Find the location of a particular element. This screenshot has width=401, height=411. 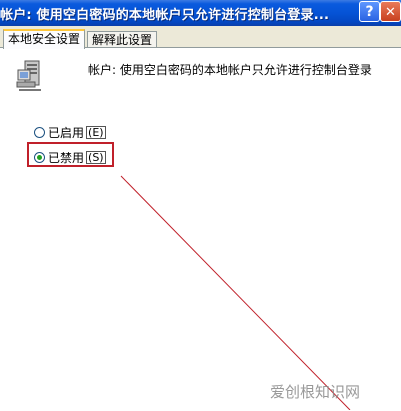

tab-local-security-setting: 本地安全设置 is located at coordinates (44, 39).